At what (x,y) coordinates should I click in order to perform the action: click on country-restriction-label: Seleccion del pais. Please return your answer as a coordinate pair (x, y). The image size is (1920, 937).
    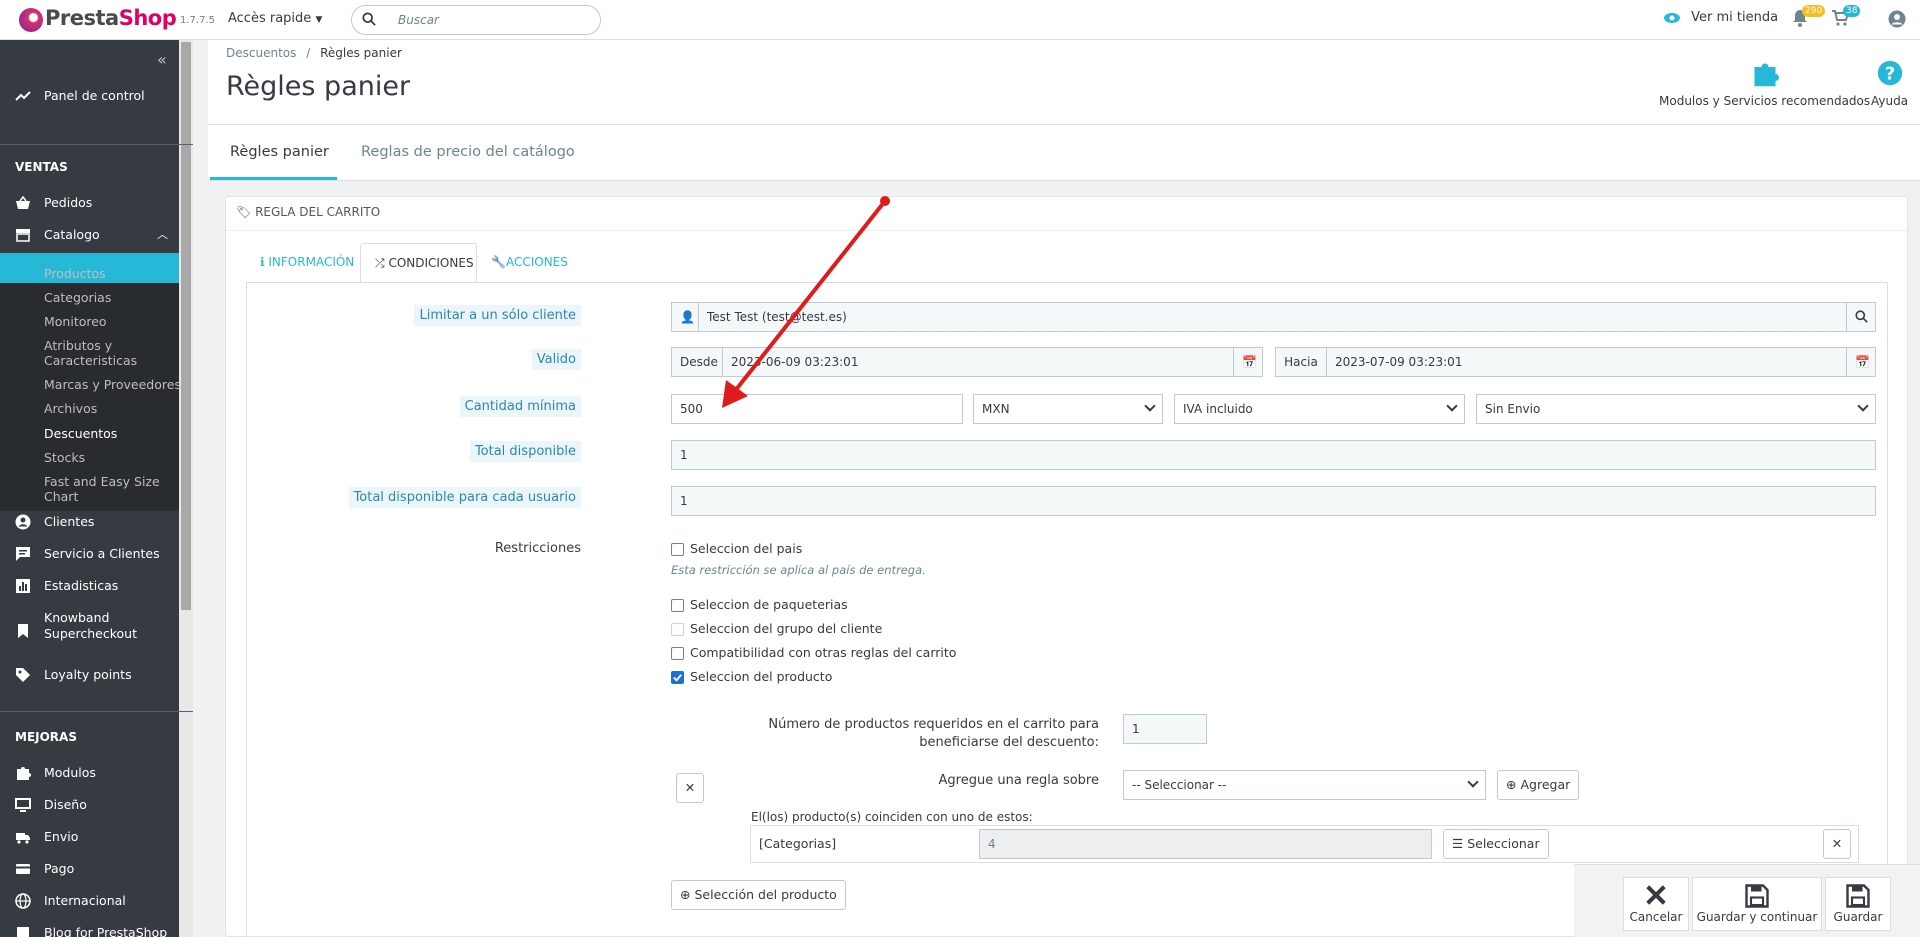
    Looking at the image, I should click on (746, 548).